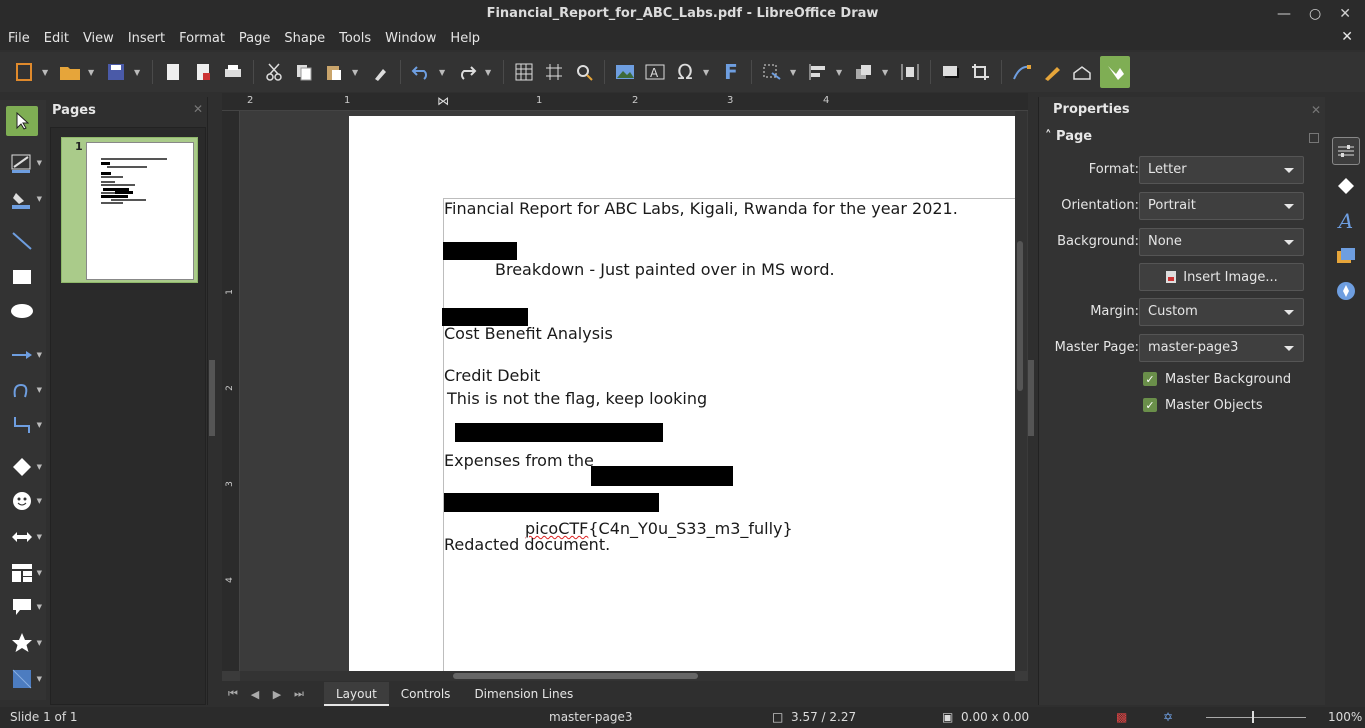  What do you see at coordinates (22, 311) in the screenshot?
I see `ellipse-tool-icon` at bounding box center [22, 311].